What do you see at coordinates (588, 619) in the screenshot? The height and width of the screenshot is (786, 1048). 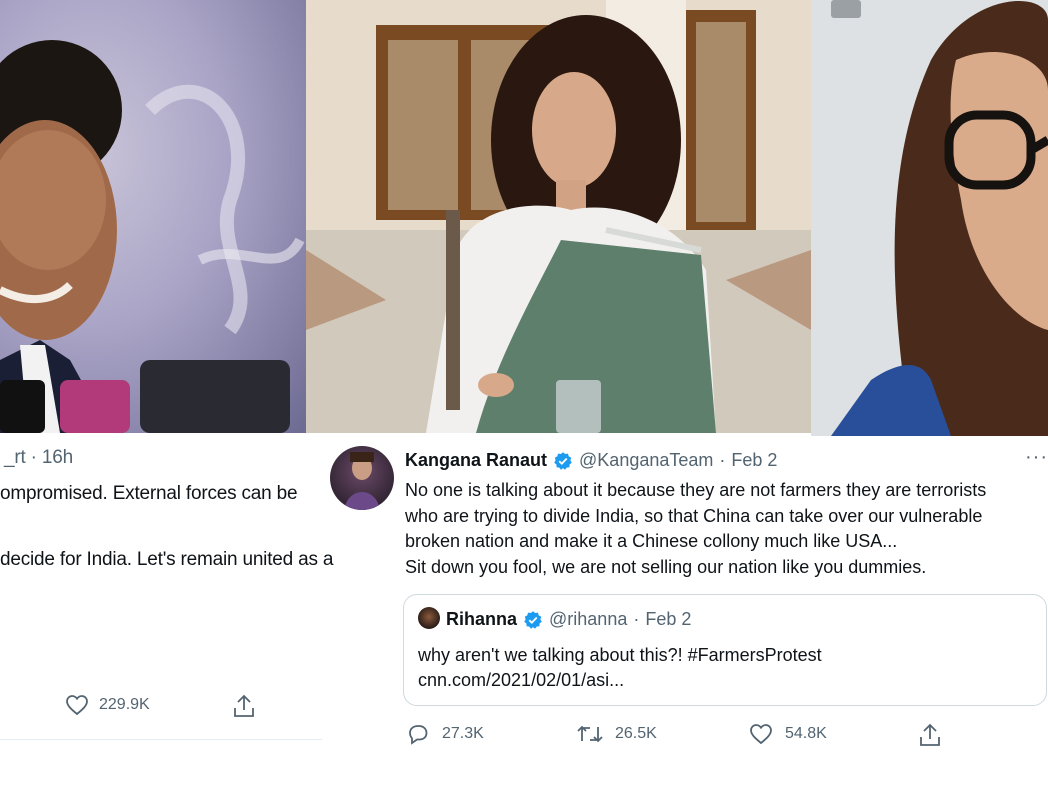 I see `quoted-author-handle: @rihanna` at bounding box center [588, 619].